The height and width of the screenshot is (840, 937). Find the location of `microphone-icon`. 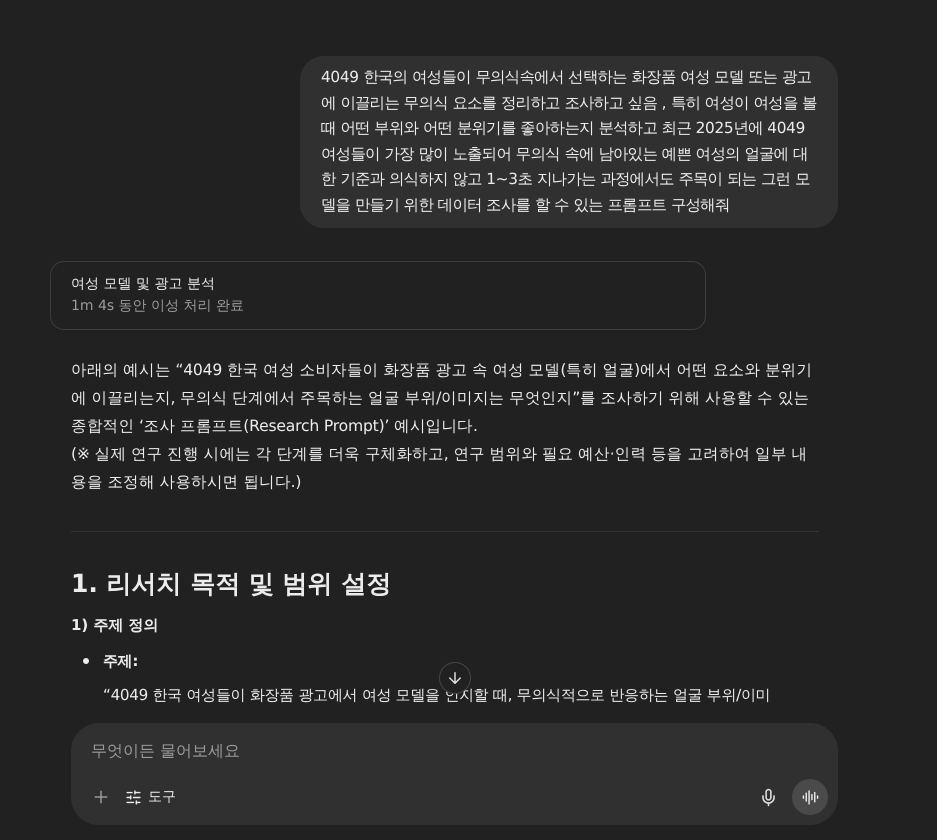

microphone-icon is located at coordinates (768, 797).